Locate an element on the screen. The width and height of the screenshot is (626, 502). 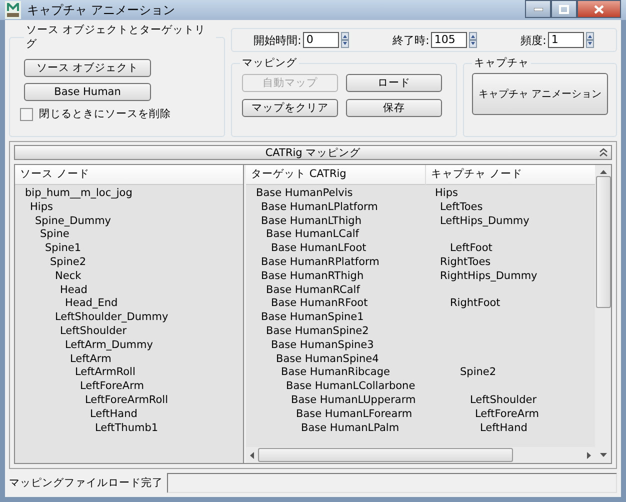
spinner-field: 0 is located at coordinates (321, 40).